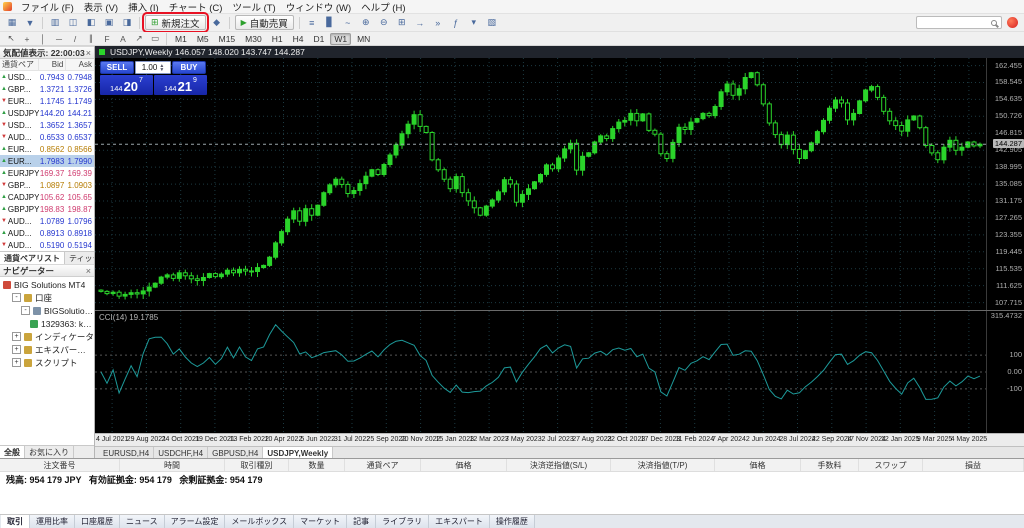 This screenshot has height=528, width=1024. I want to click on timeframe-m30: M30, so click(253, 39).